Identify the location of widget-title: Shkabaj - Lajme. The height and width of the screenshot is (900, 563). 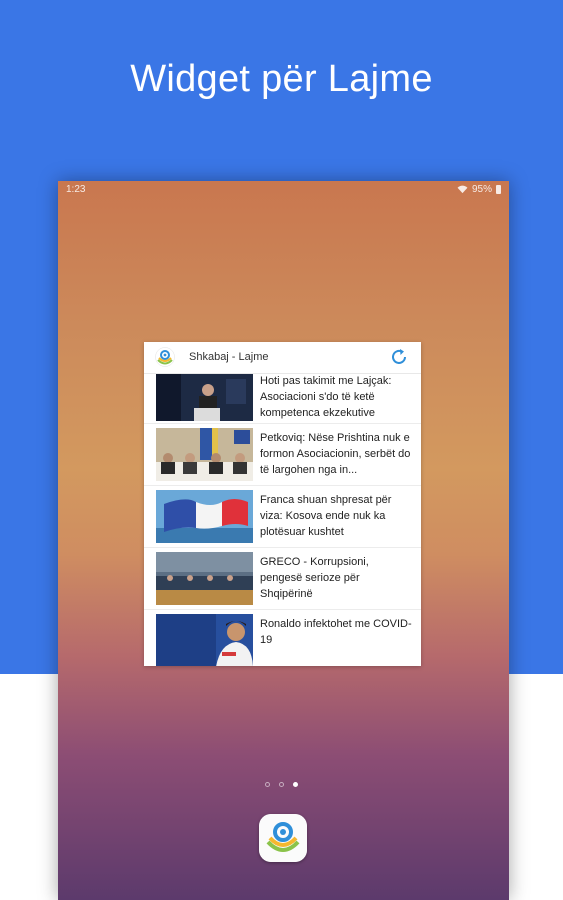
(229, 357).